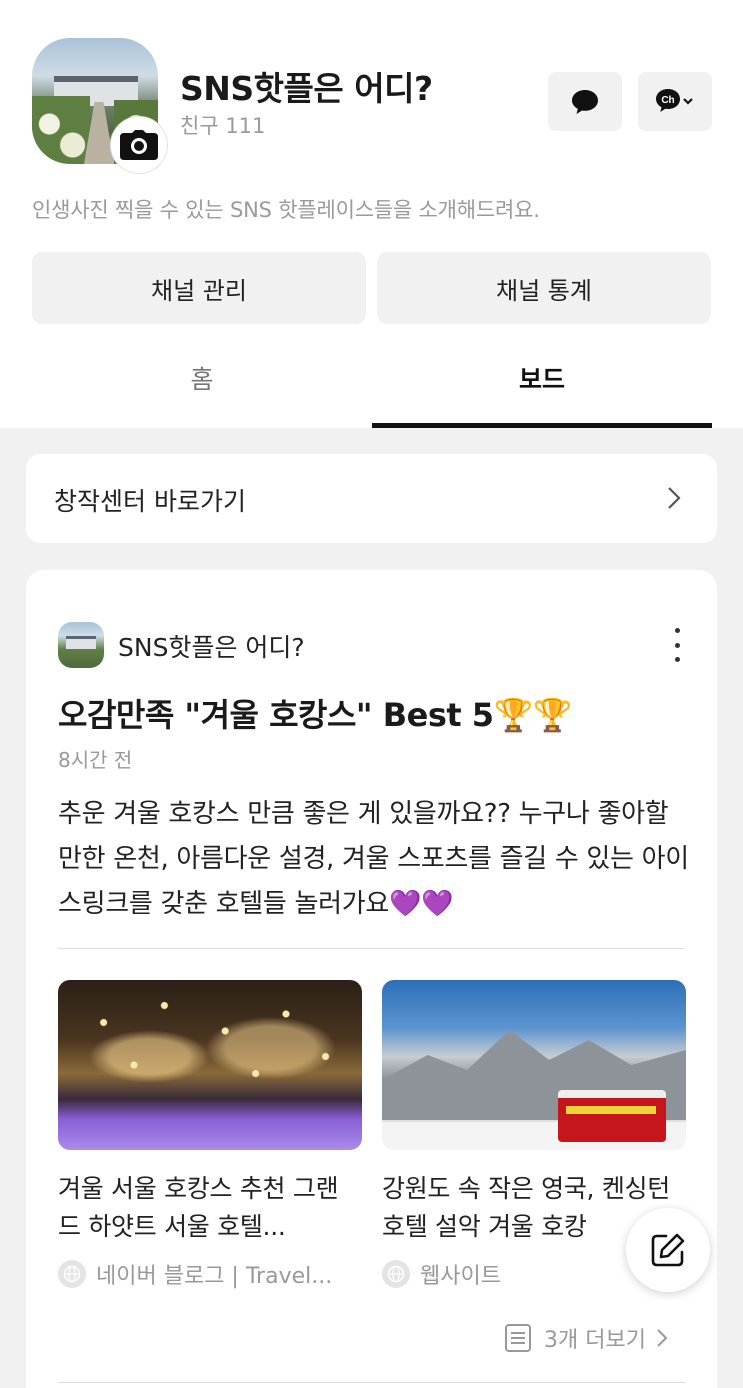 The width and height of the screenshot is (743, 1388). I want to click on channel-manage-button: 채널 관리, so click(199, 288).